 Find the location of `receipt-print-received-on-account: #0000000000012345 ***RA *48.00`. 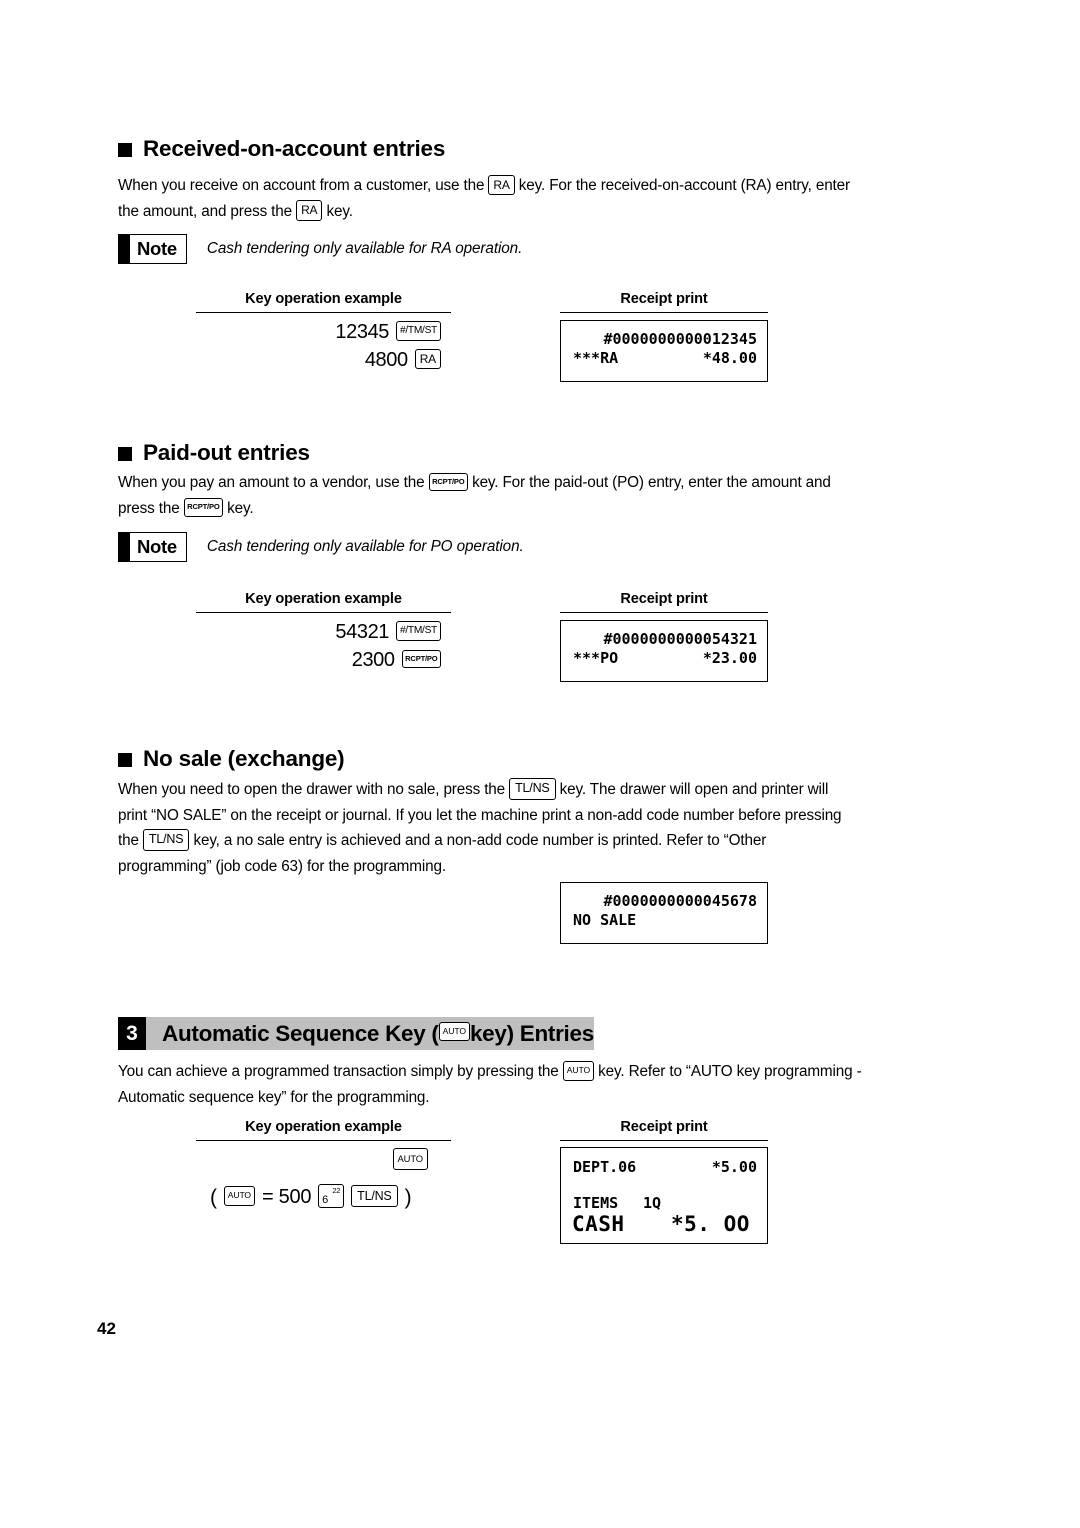

receipt-print-received-on-account: #0000000000012345 ***RA *48.00 is located at coordinates (664, 351).